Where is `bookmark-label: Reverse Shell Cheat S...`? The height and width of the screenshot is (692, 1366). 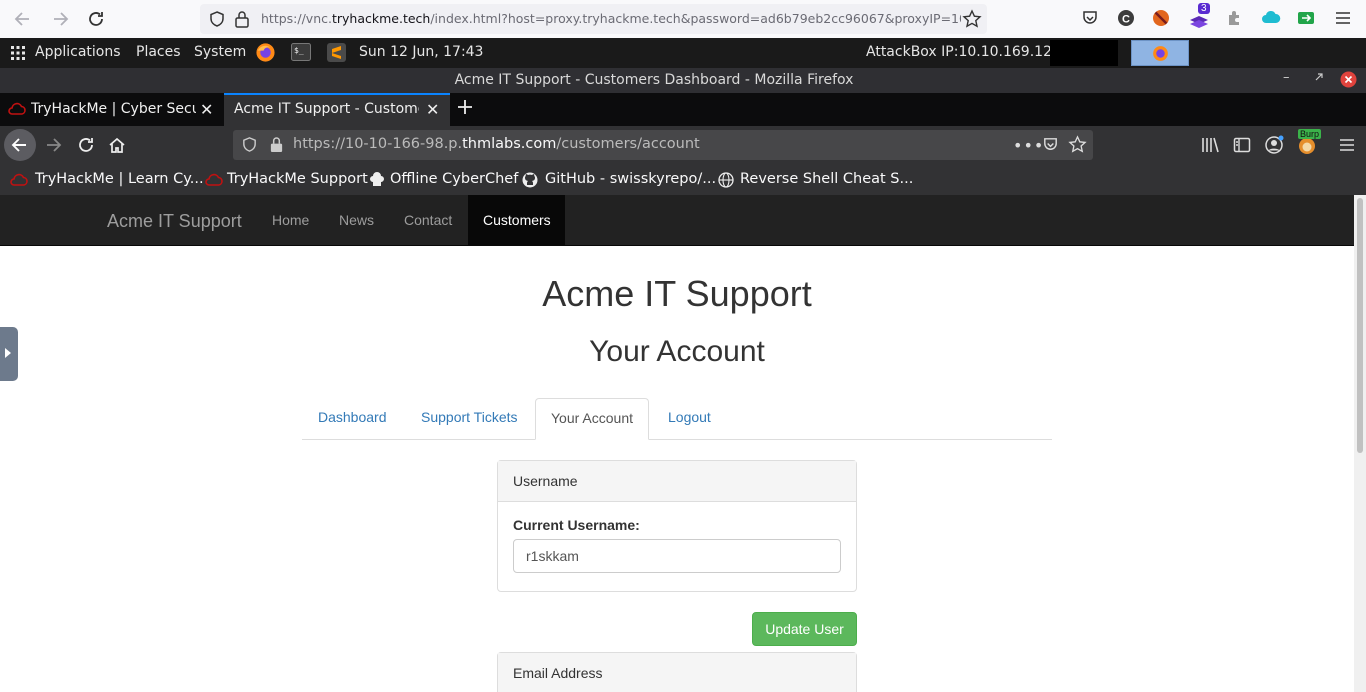
bookmark-label: Reverse Shell Cheat S... is located at coordinates (827, 179).